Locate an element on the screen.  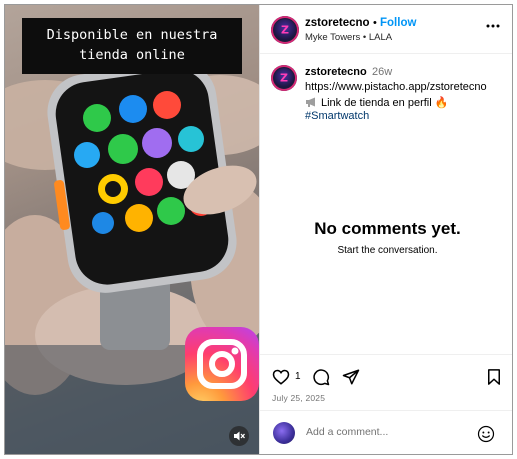
heart-icon is located at coordinates (281, 377).